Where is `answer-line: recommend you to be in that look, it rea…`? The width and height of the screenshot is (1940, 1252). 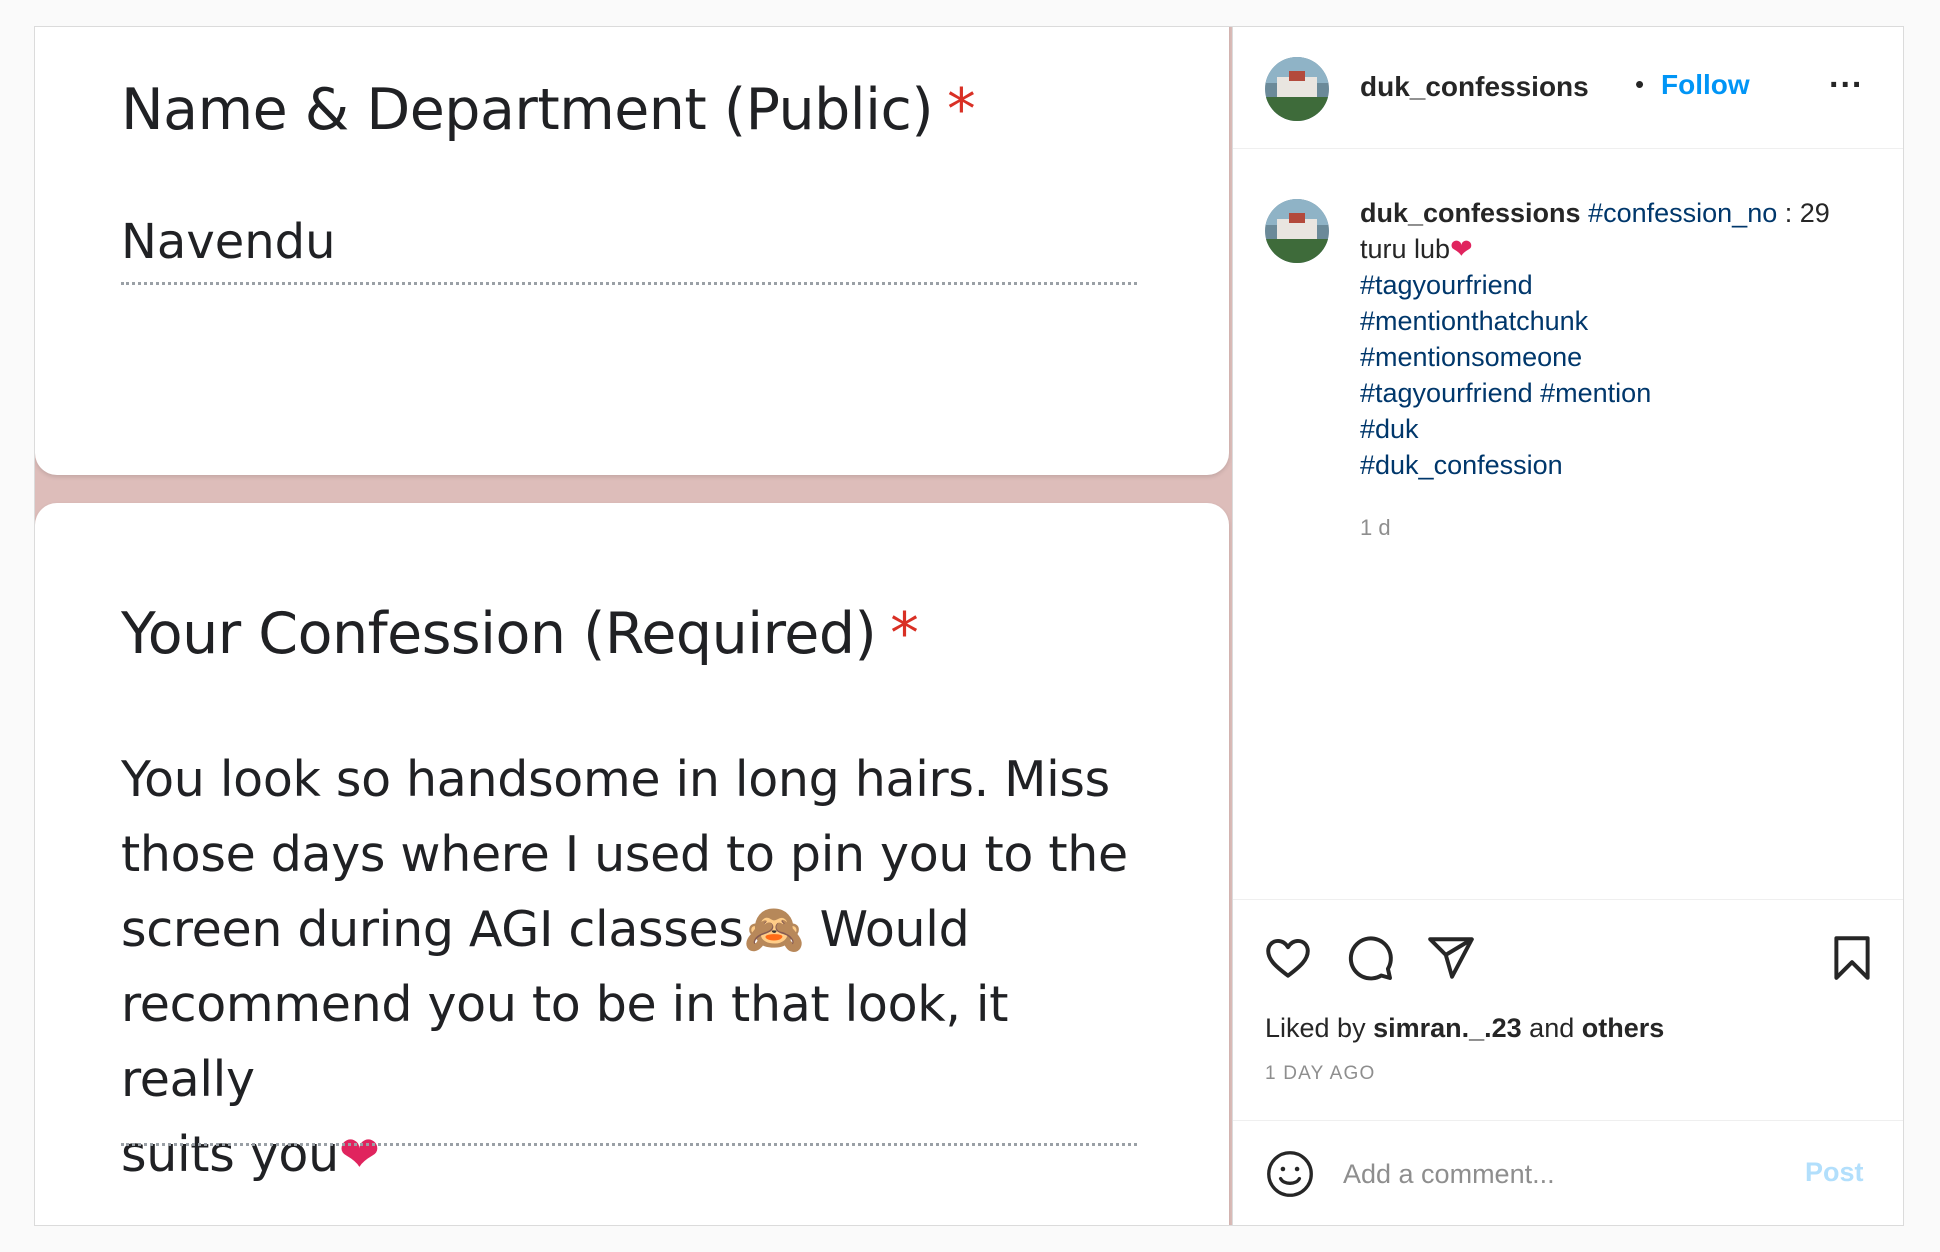 answer-line: recommend you to be in that look, it rea… is located at coordinates (565, 1042).